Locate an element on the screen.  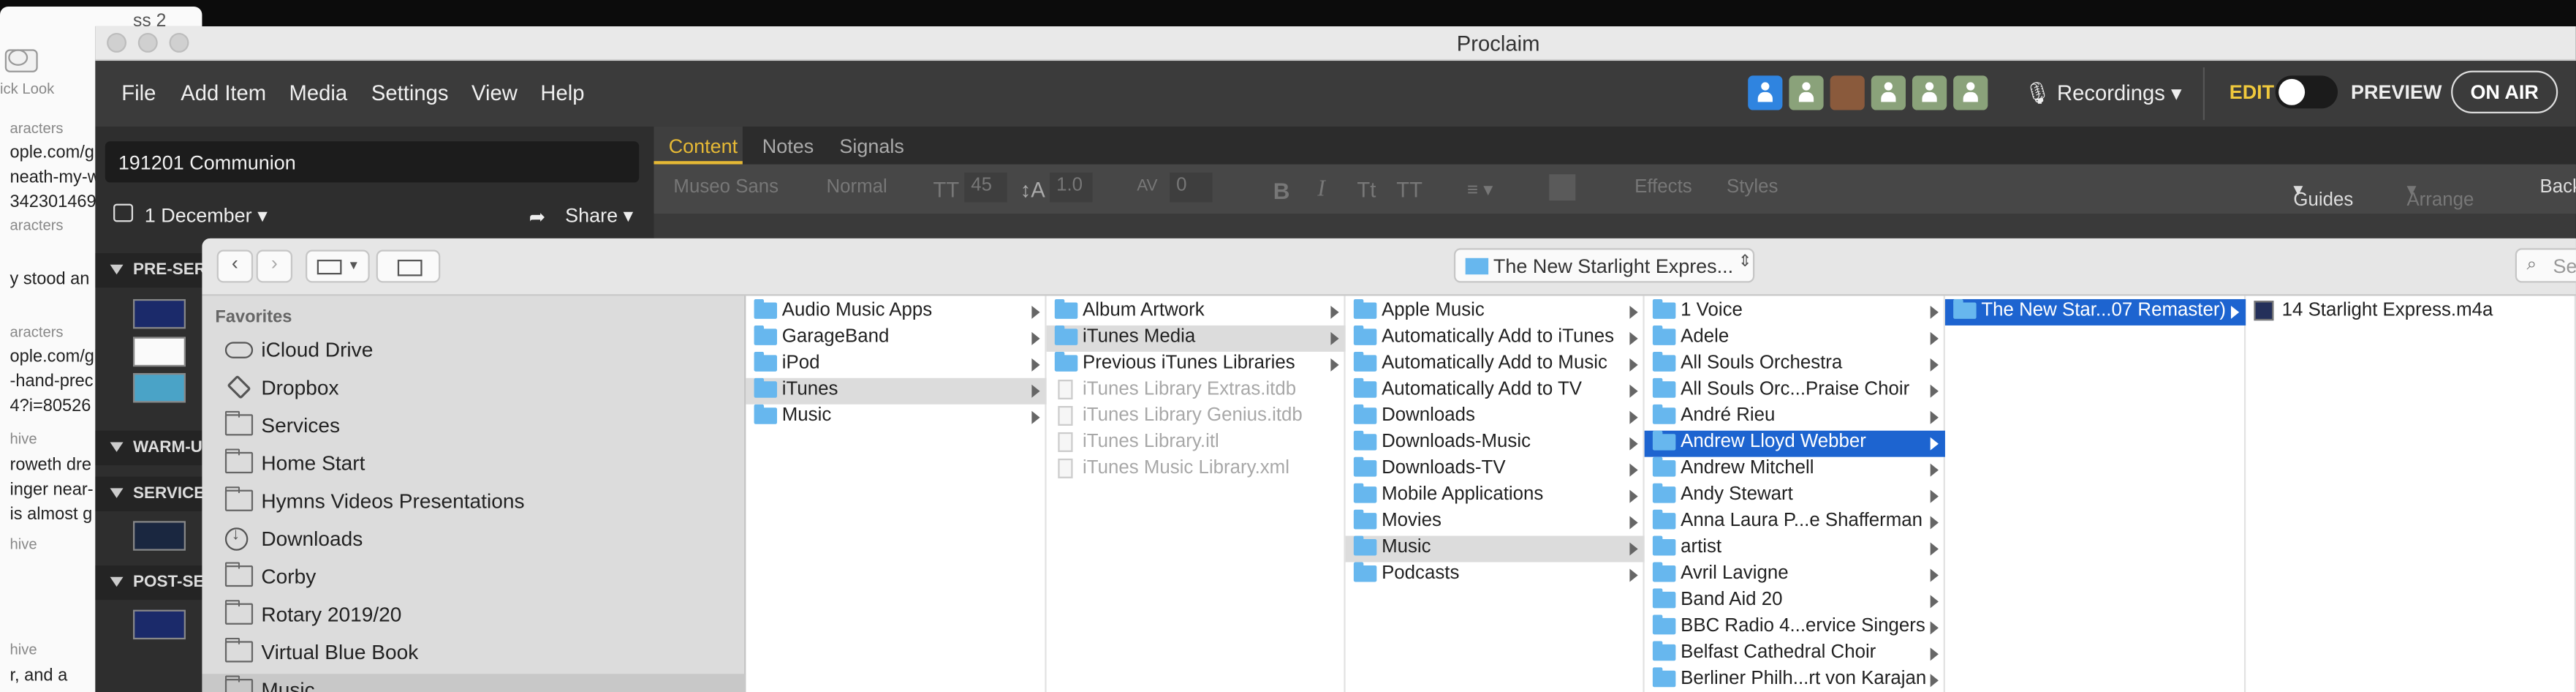
edit-preview-toggle is located at coordinates (2306, 92).